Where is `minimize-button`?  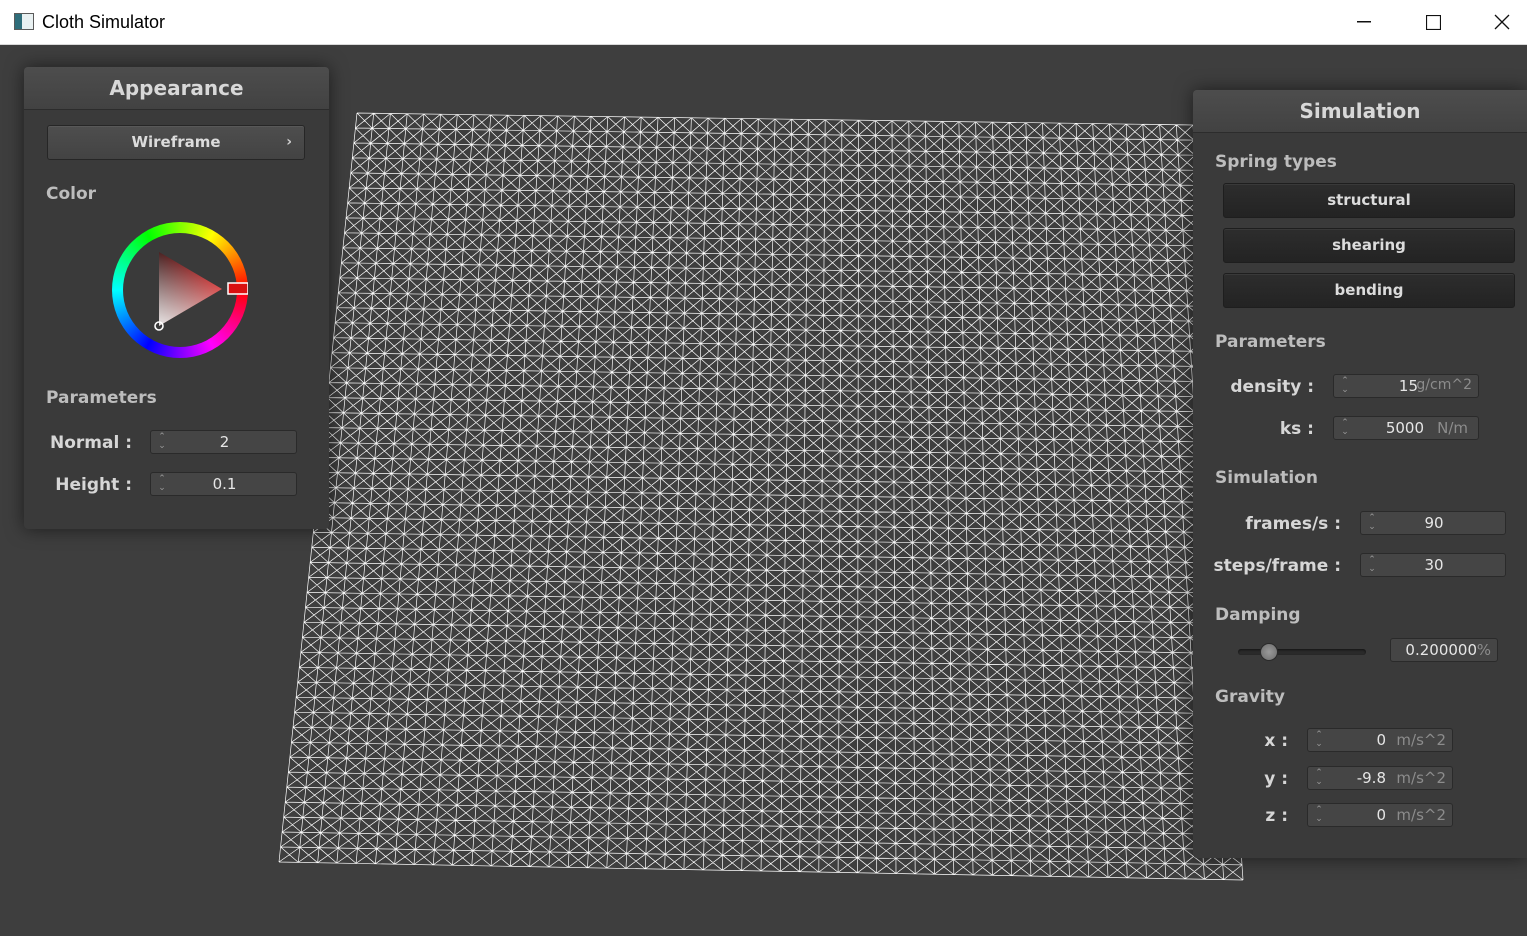 minimize-button is located at coordinates (1364, 22).